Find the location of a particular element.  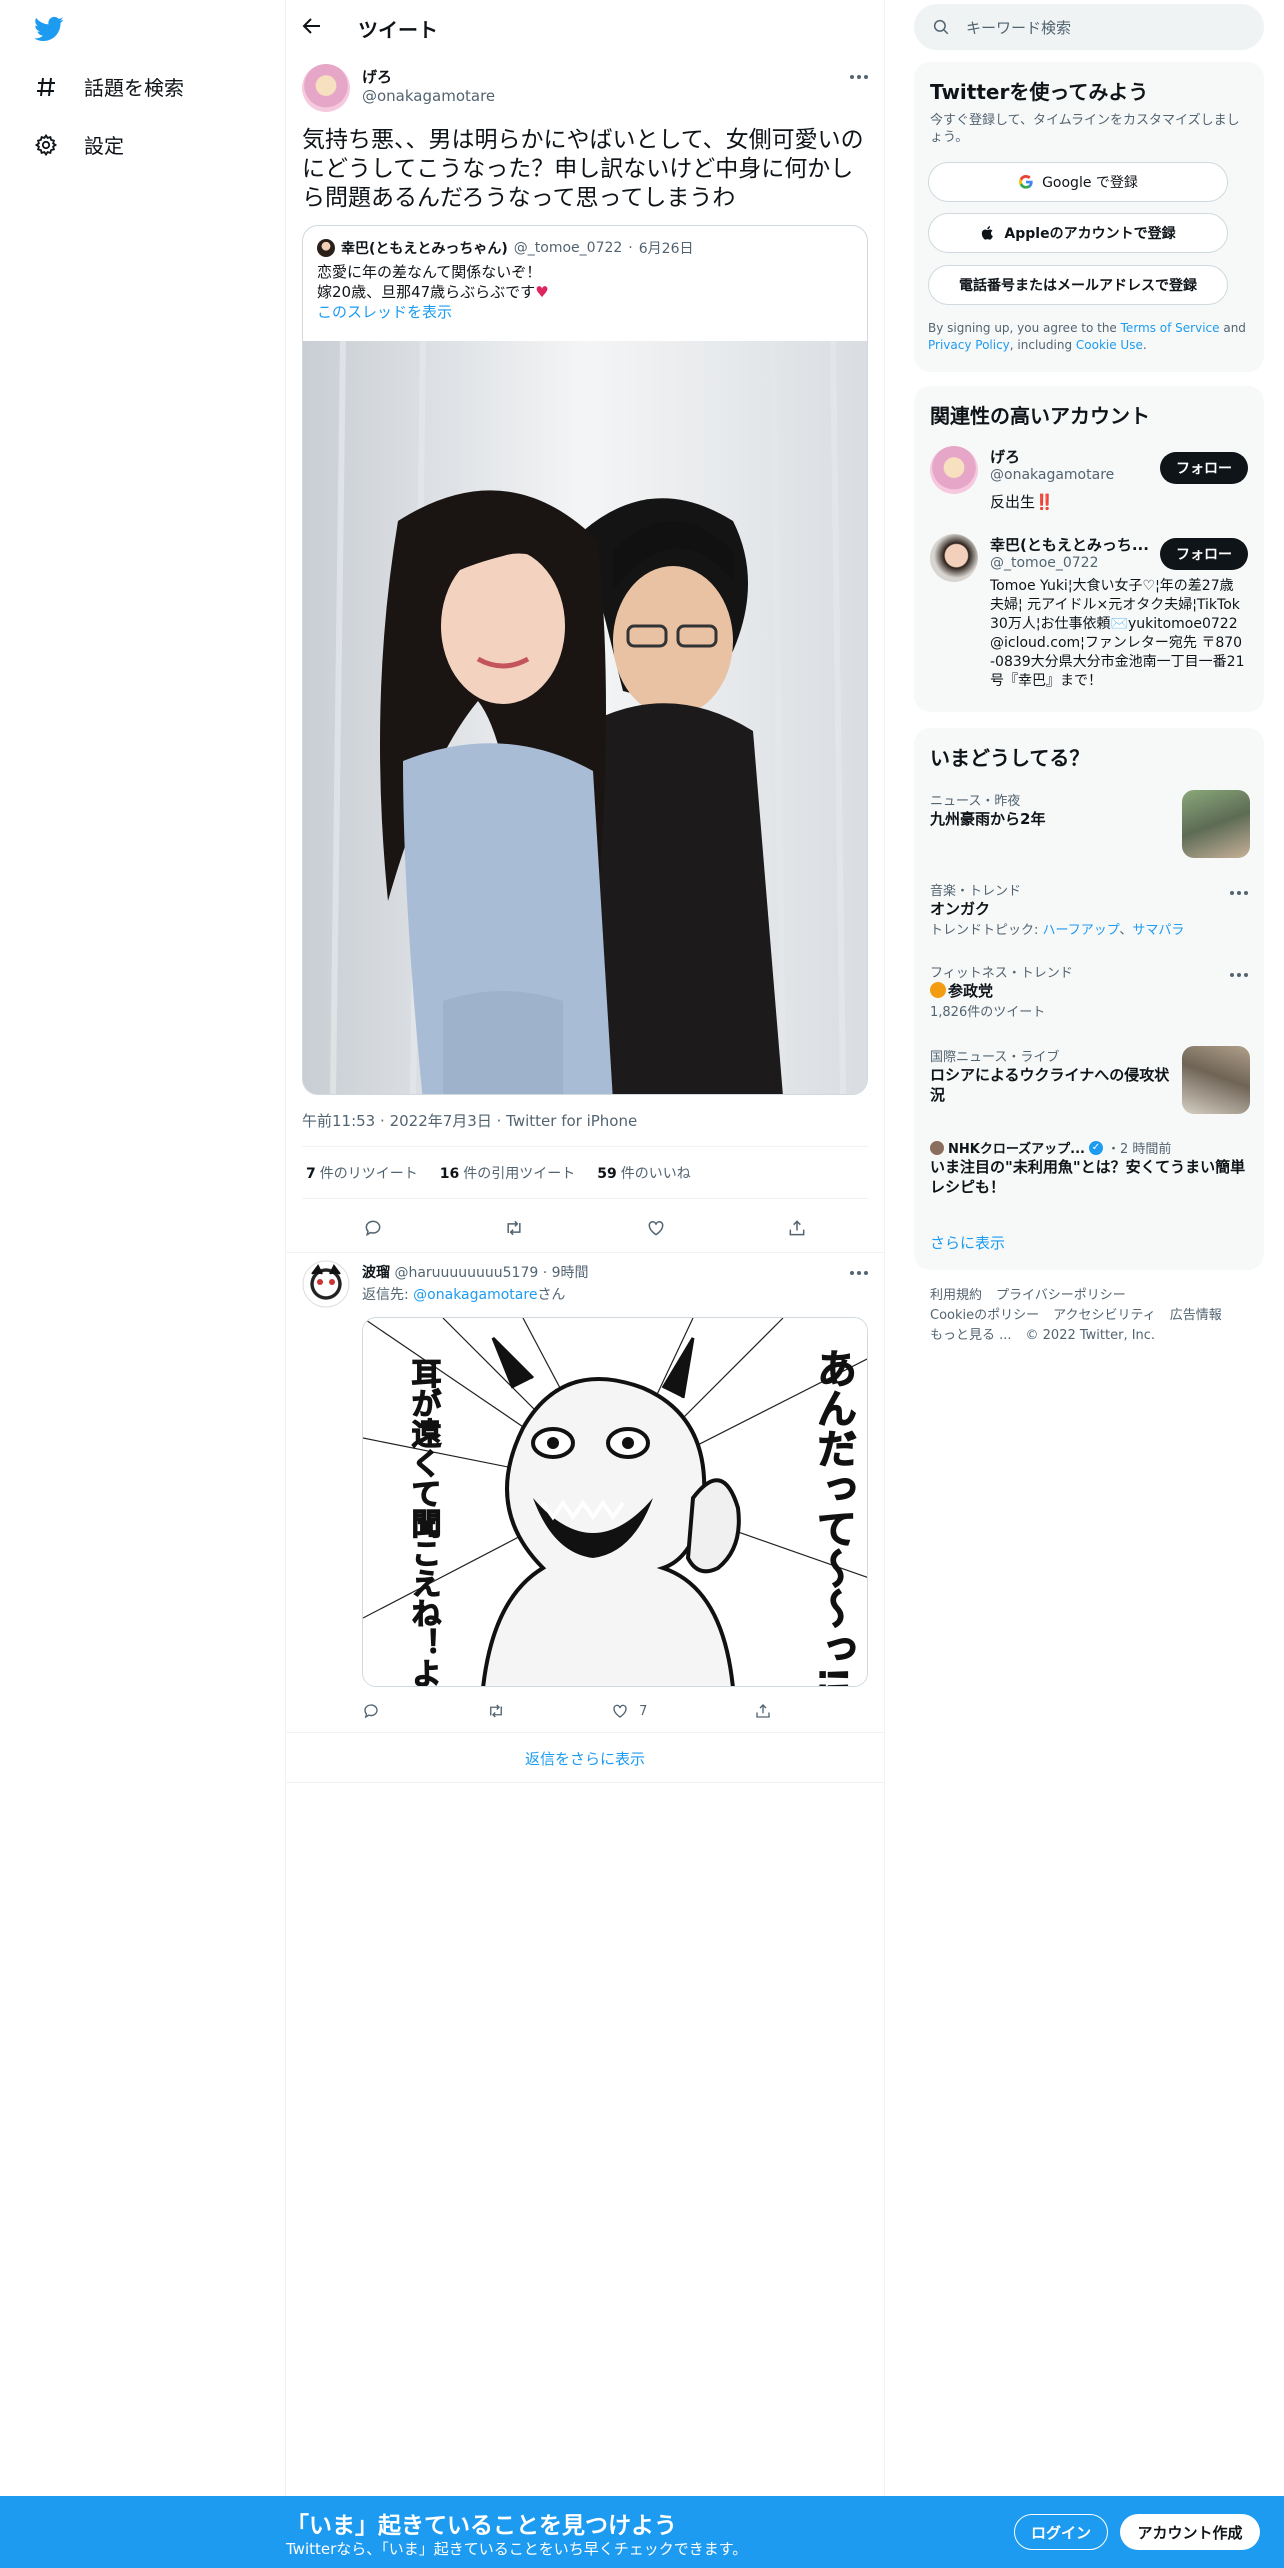

tweet-date: 2022年7月3日 is located at coordinates (441, 1121).